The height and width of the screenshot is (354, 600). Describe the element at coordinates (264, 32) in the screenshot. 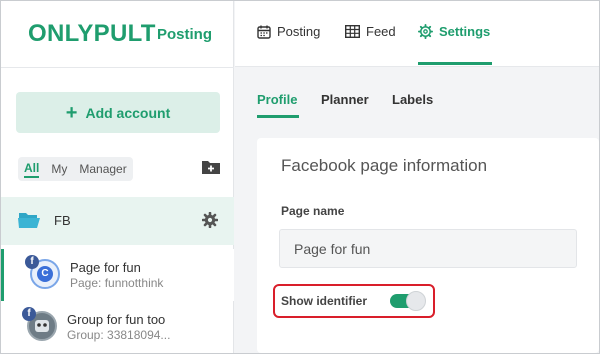

I see `calendar-icon` at that location.